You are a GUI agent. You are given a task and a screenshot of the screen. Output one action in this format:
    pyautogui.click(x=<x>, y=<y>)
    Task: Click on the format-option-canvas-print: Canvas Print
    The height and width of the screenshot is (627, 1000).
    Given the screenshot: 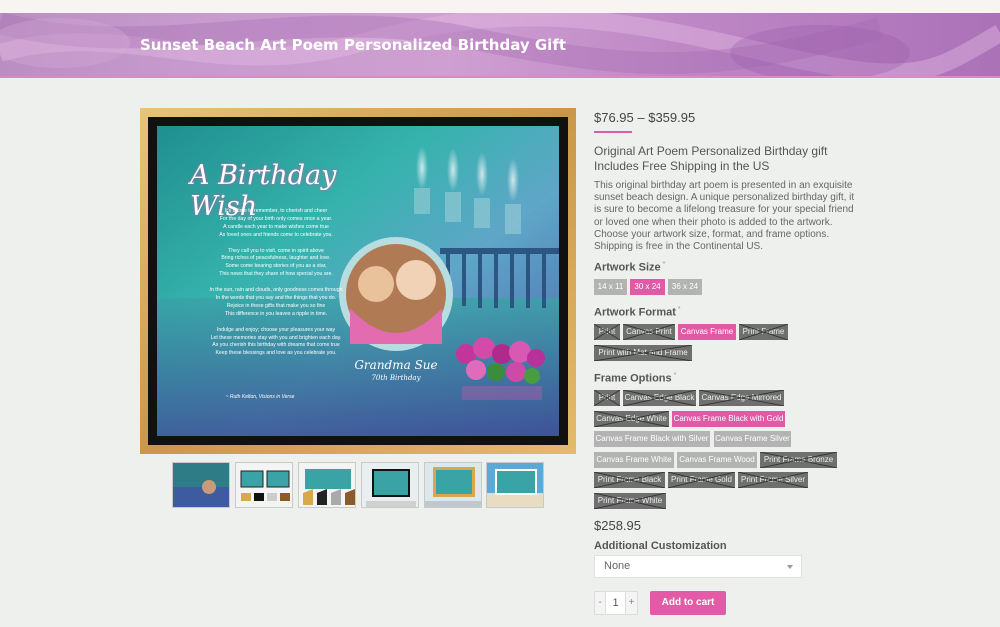 What is the action you would take?
    pyautogui.click(x=649, y=332)
    